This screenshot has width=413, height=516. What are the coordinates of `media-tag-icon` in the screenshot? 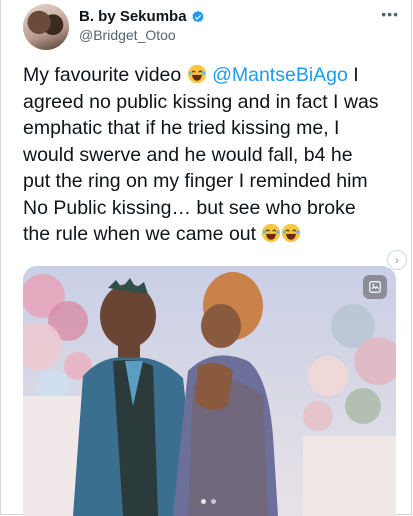 It's located at (375, 287).